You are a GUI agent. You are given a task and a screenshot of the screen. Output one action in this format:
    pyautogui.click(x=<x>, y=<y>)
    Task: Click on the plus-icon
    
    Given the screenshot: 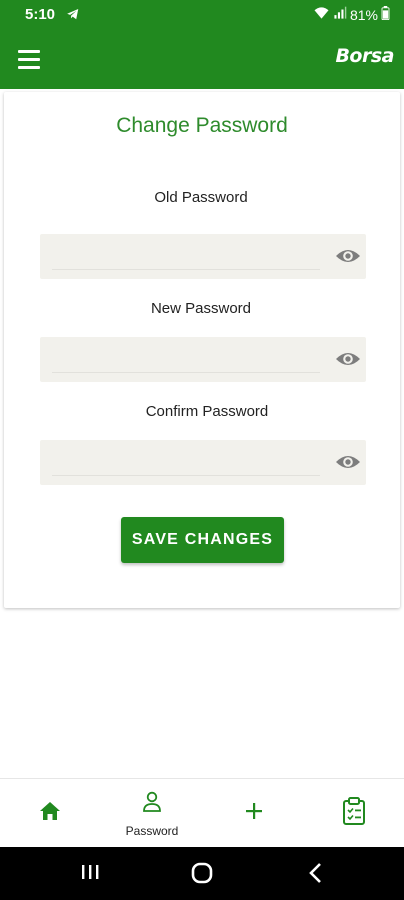 What is the action you would take?
    pyautogui.click(x=254, y=813)
    